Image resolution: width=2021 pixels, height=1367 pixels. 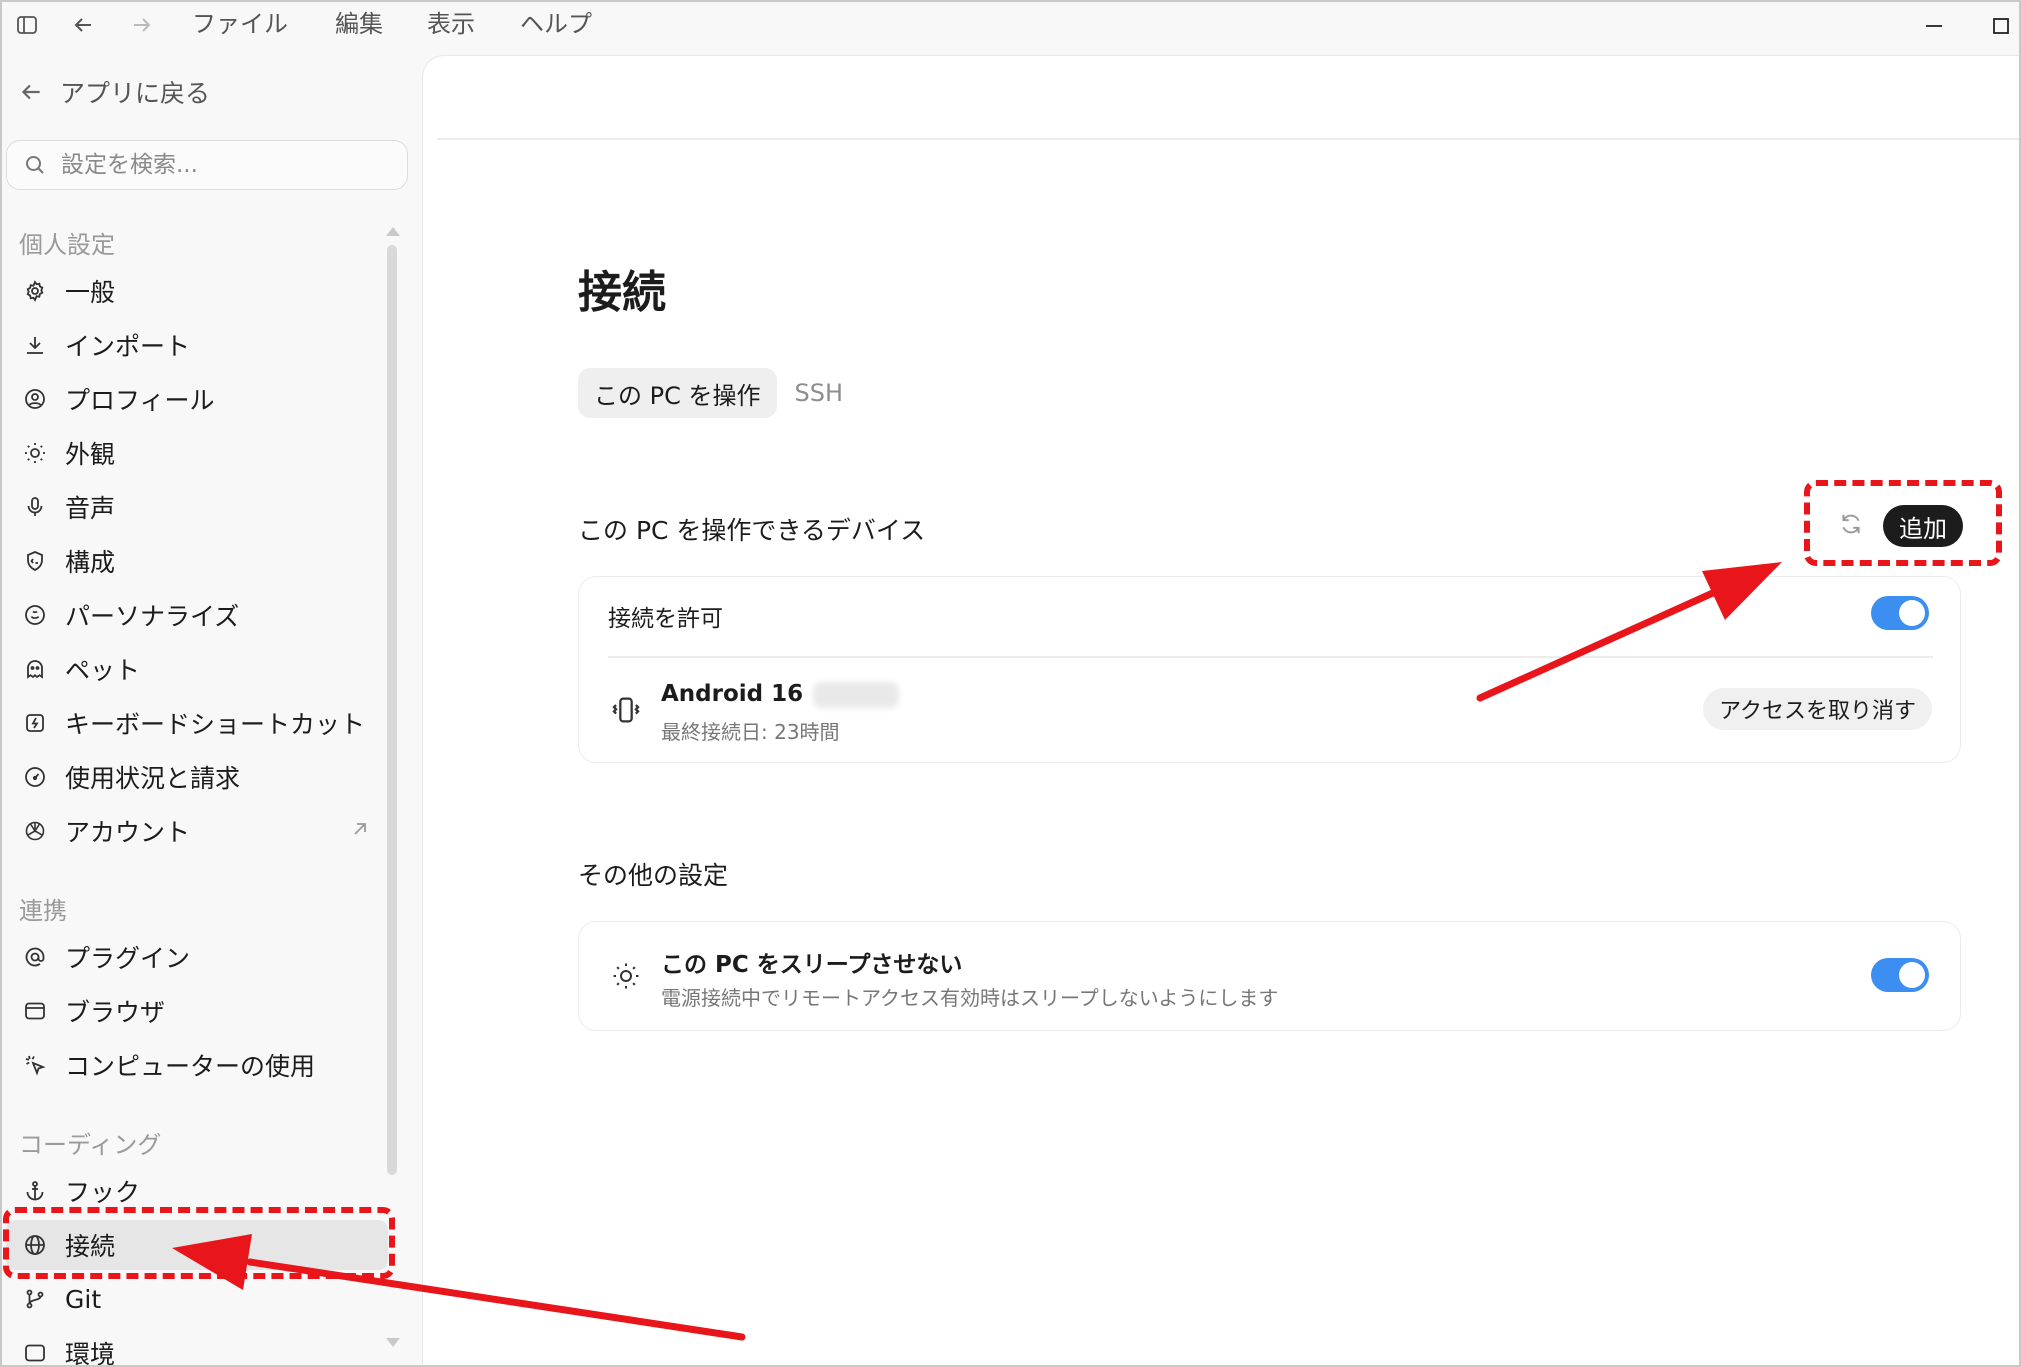 I want to click on back-to-app-link: アプリに戻る, so click(x=114, y=92).